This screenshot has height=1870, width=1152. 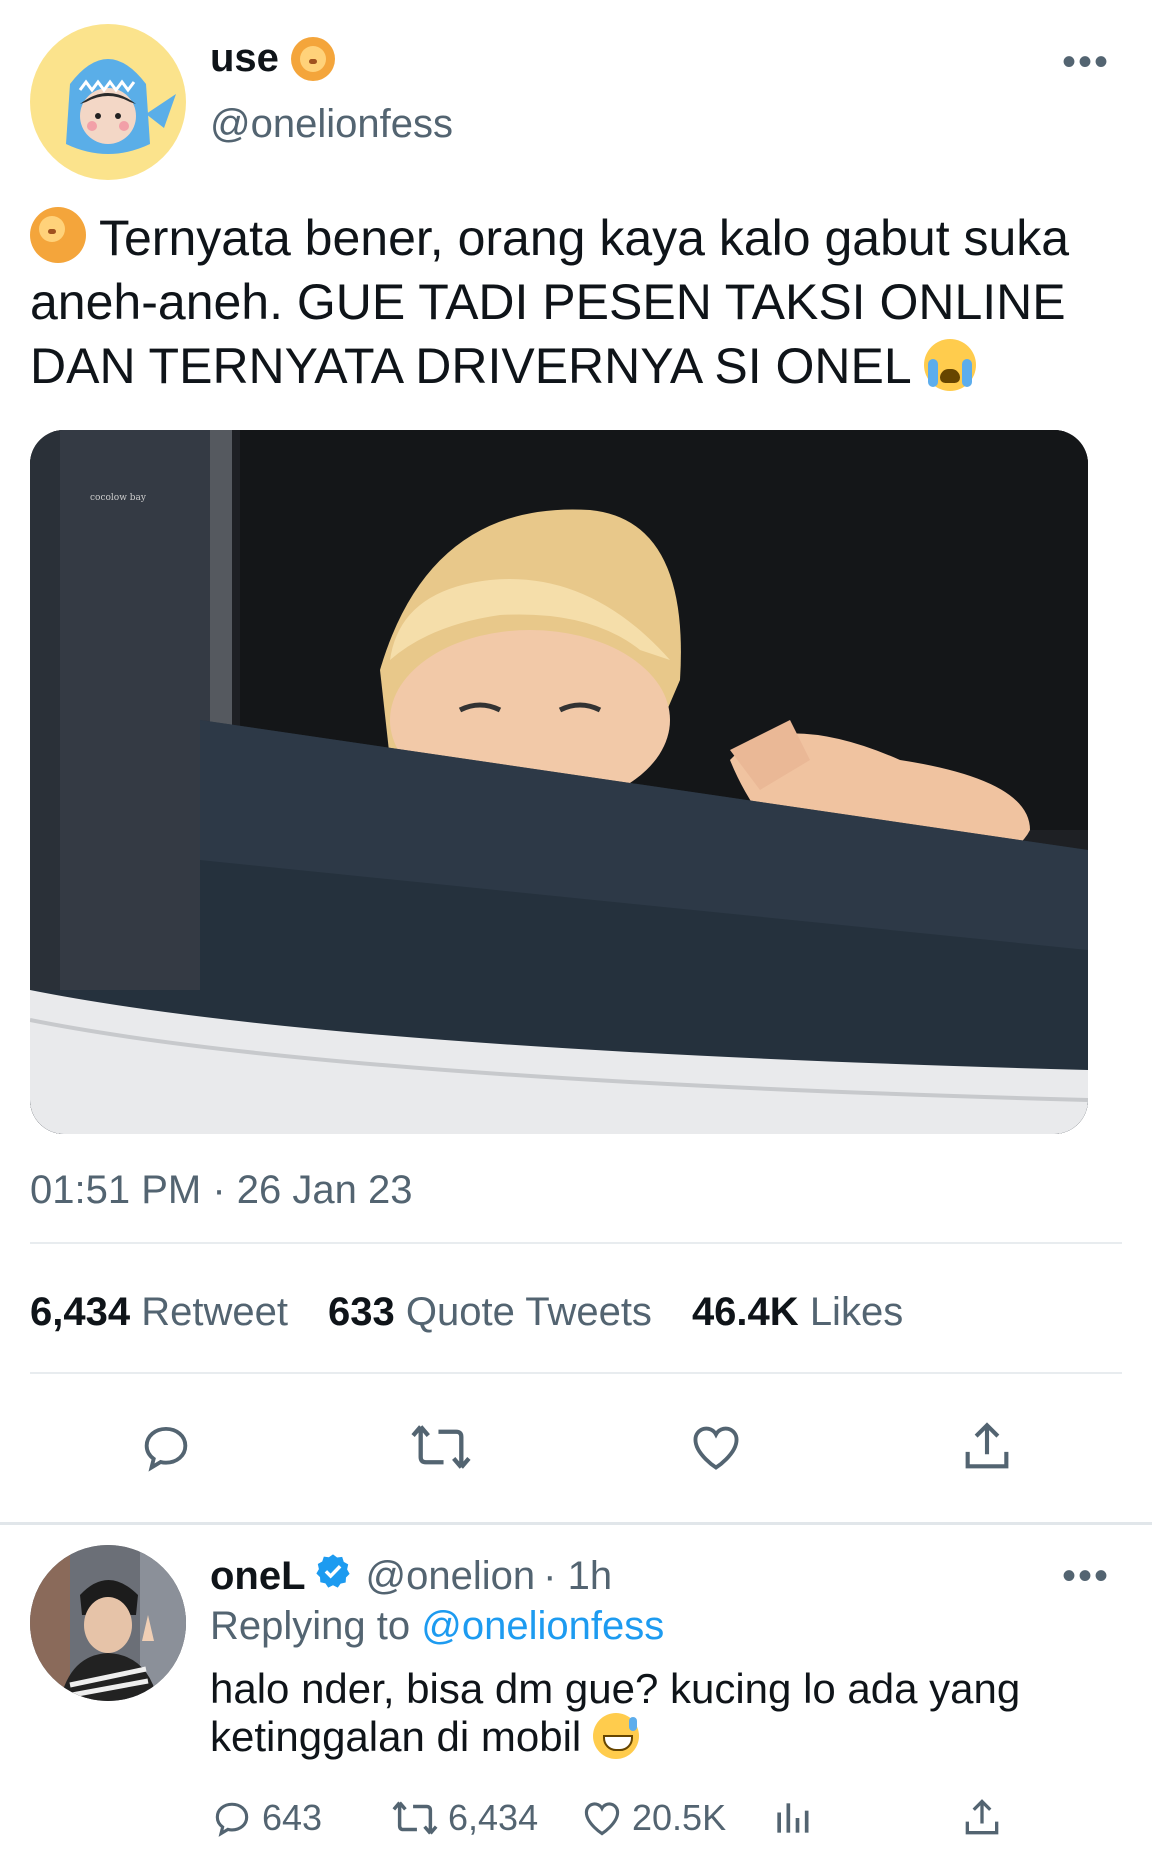 What do you see at coordinates (576, 1523) in the screenshot?
I see `section-divider` at bounding box center [576, 1523].